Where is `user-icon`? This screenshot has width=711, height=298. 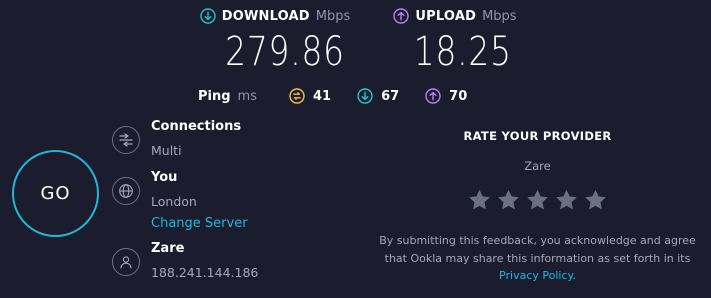
user-icon is located at coordinates (126, 262).